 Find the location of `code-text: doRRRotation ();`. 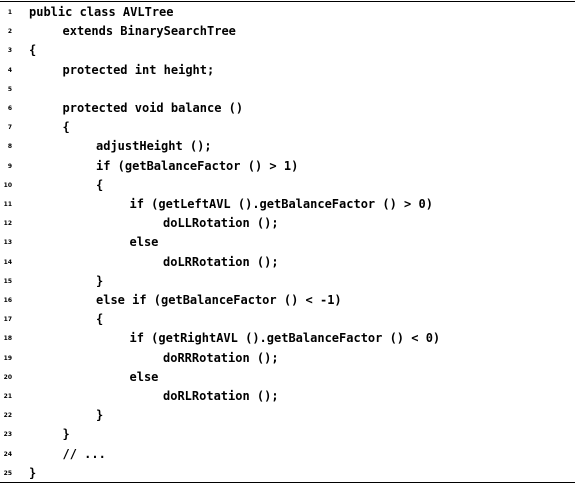

code-text: doRRRotation (); is located at coordinates (221, 357).